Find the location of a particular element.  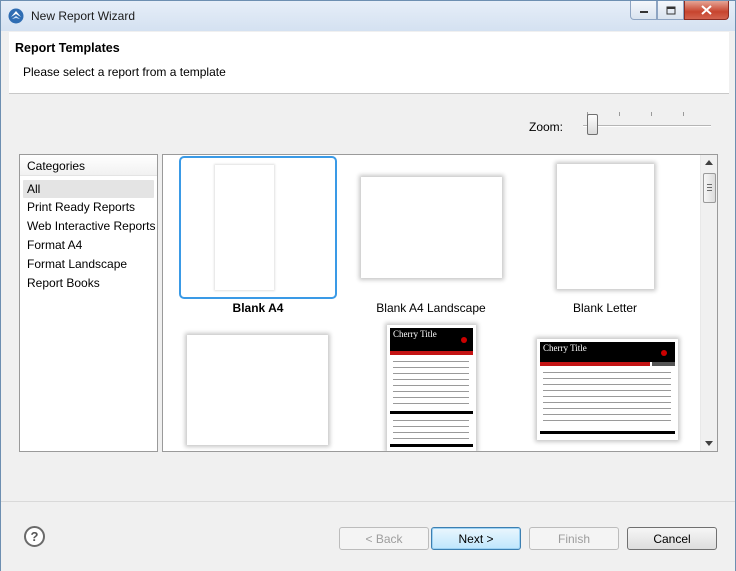

zoom-thumb is located at coordinates (592, 124).